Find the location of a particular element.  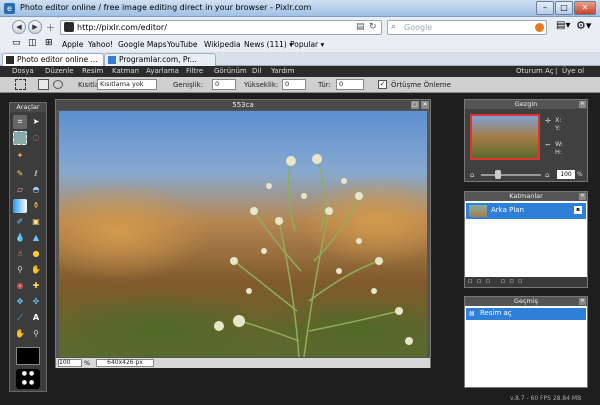

forward-button: ▶ is located at coordinates (35, 27).